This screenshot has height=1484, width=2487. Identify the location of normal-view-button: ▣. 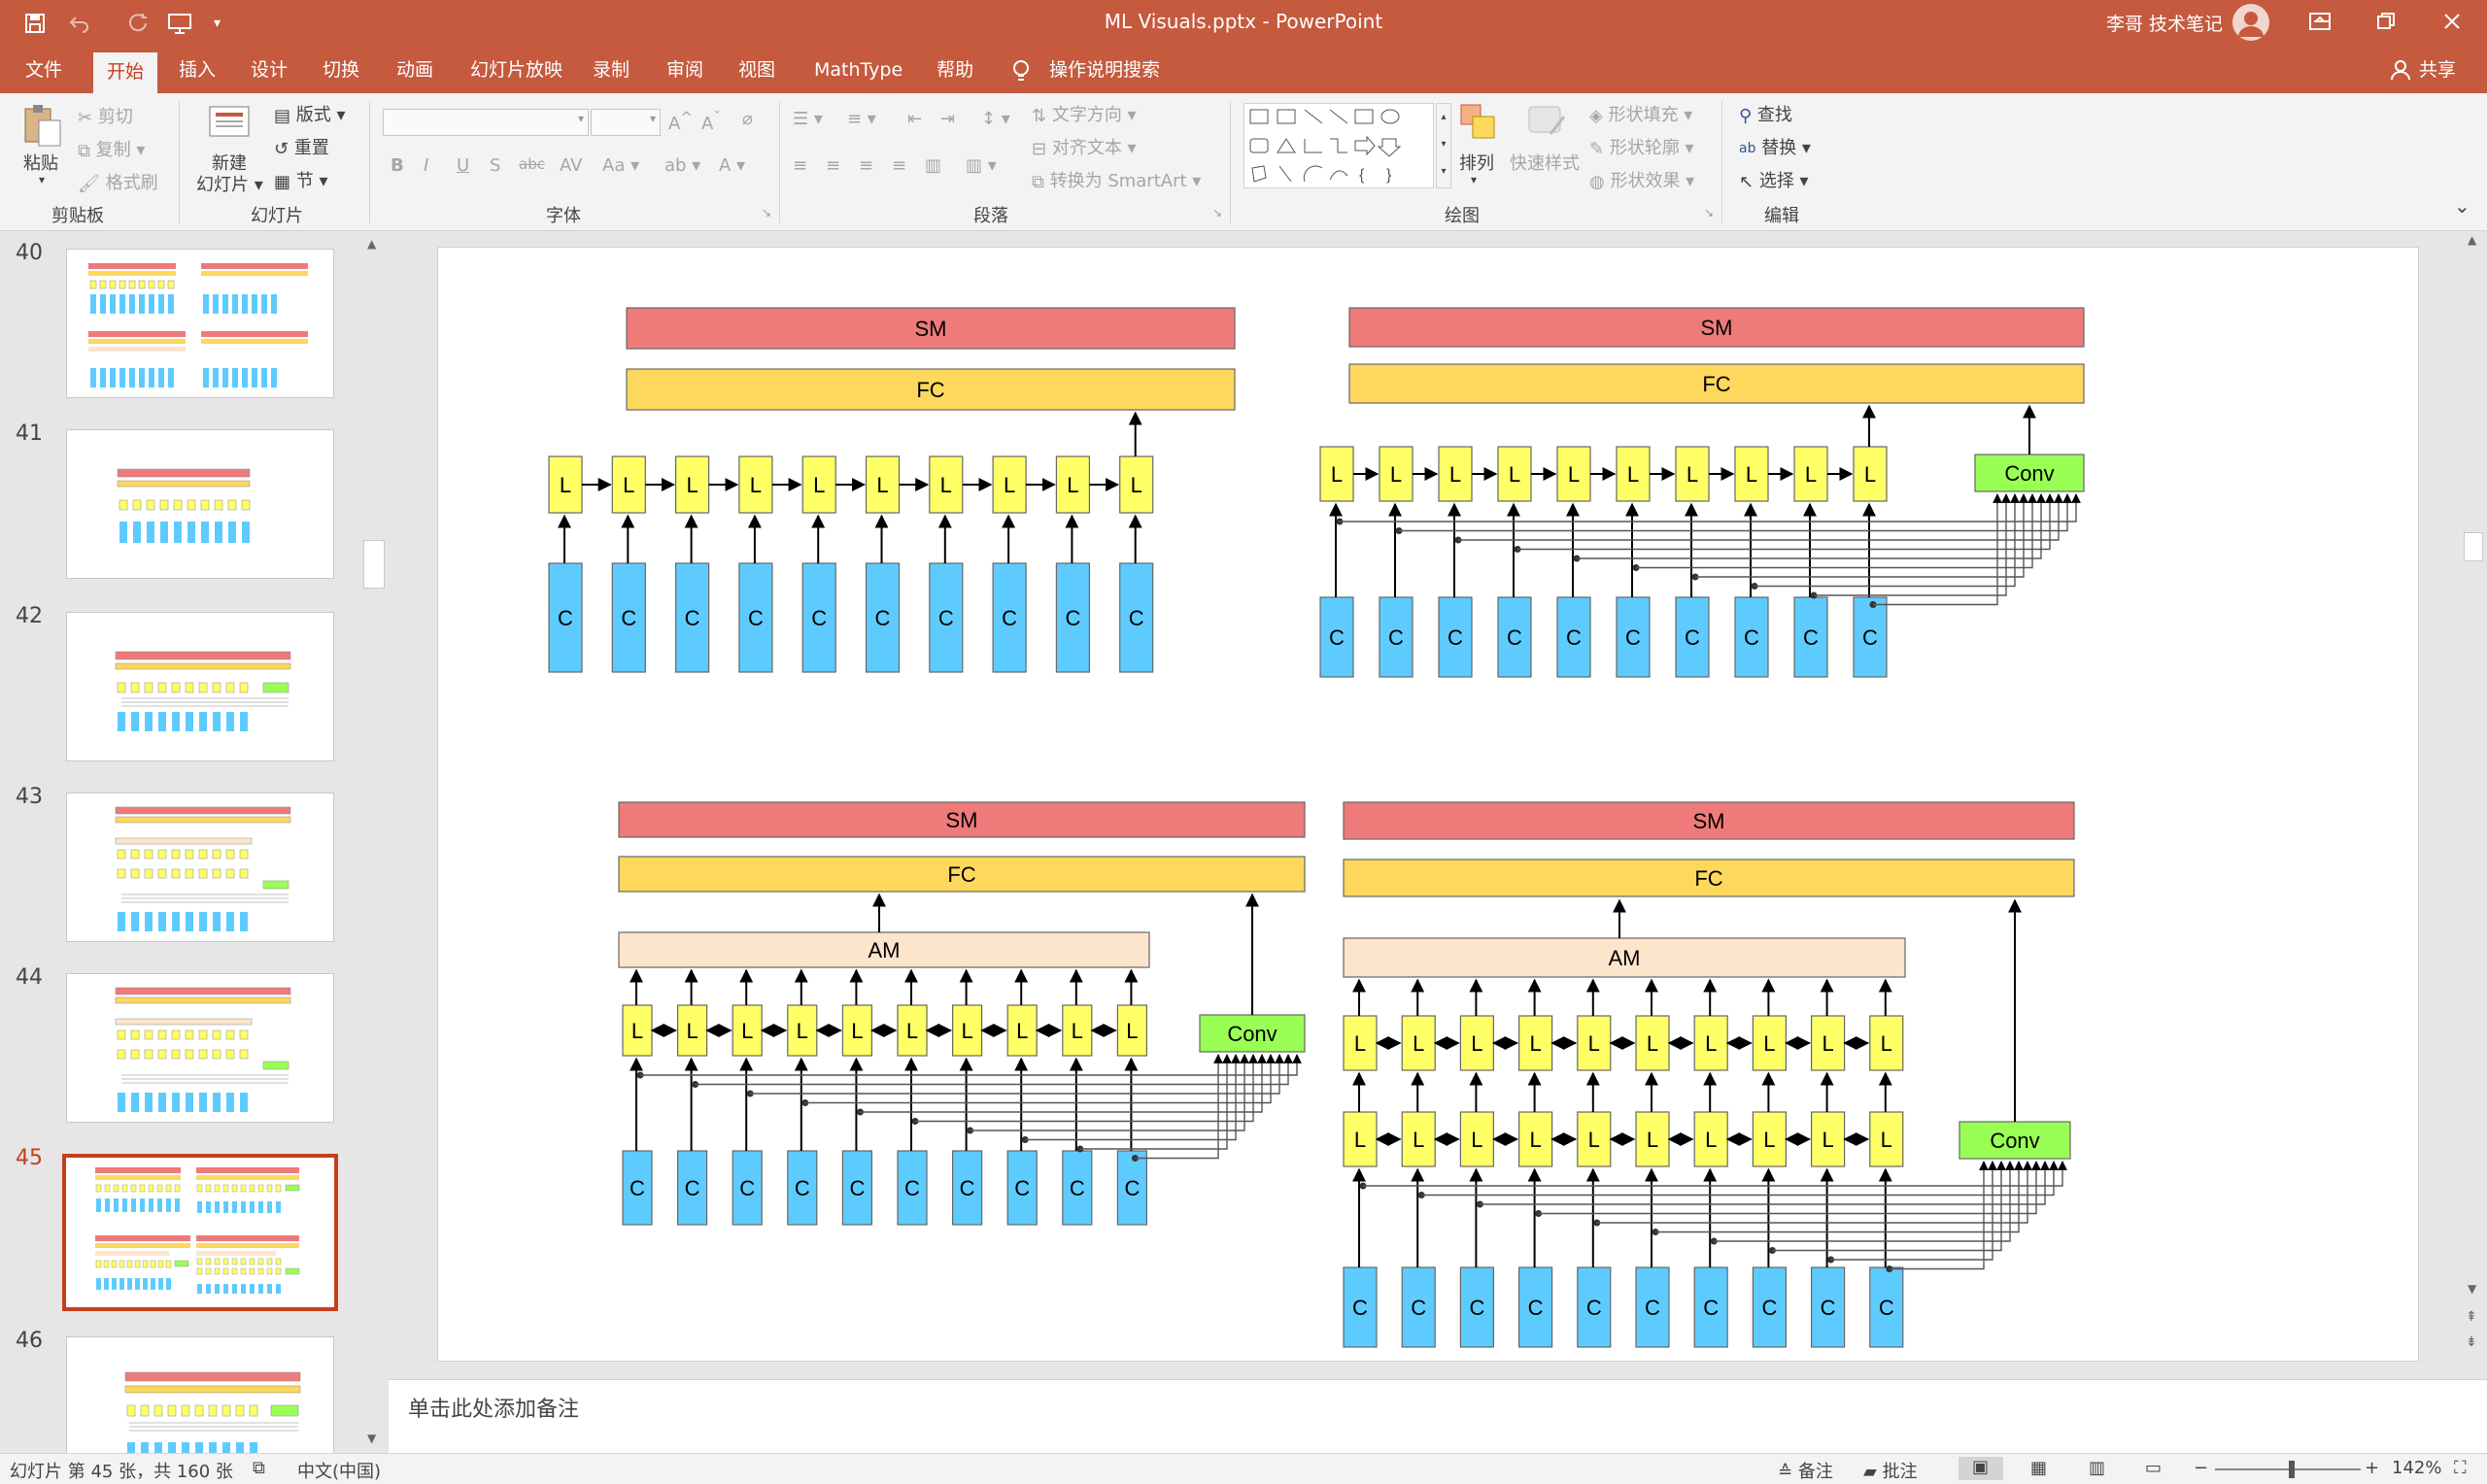
(1981, 1468).